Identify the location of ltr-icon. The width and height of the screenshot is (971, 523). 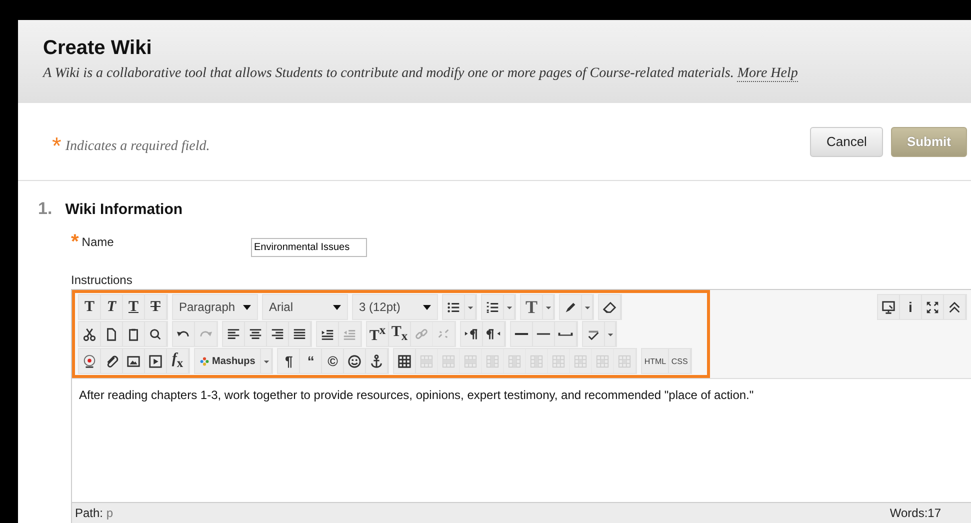
(471, 334).